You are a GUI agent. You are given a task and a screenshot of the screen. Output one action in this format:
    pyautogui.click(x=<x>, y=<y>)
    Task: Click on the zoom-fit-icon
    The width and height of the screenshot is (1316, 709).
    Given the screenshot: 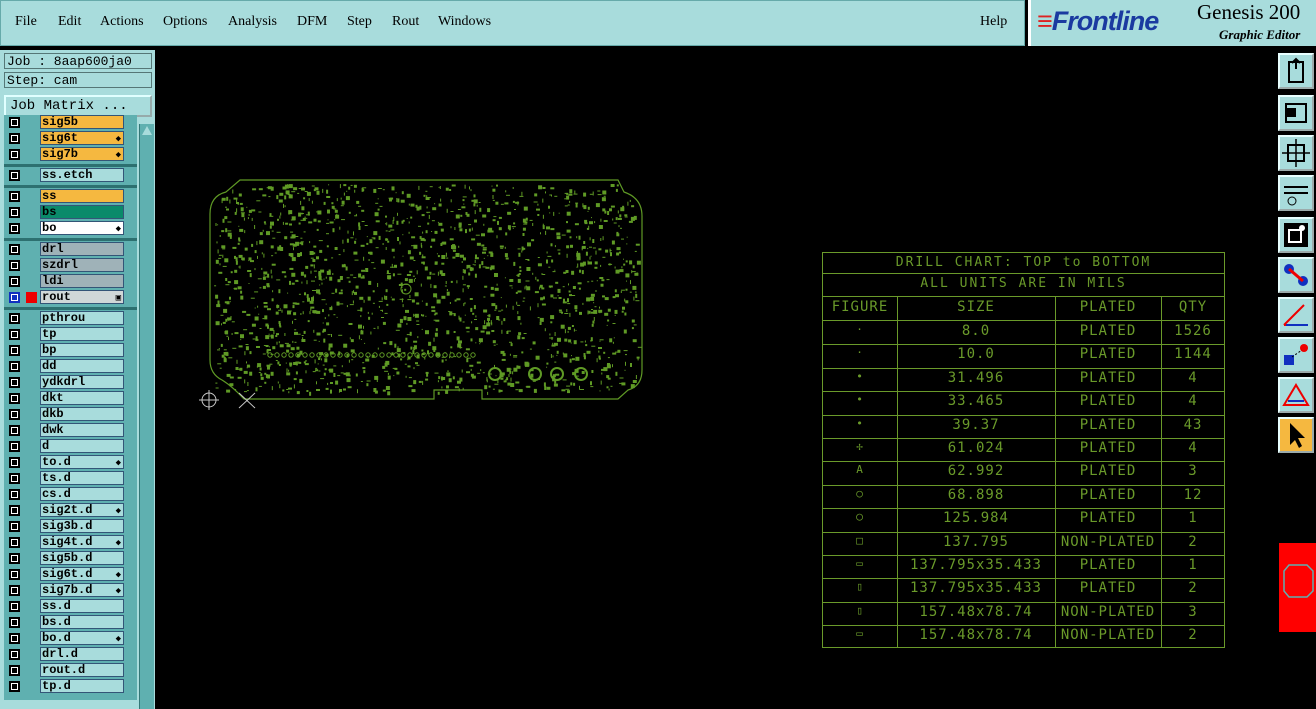 What is the action you would take?
    pyautogui.click(x=1296, y=153)
    